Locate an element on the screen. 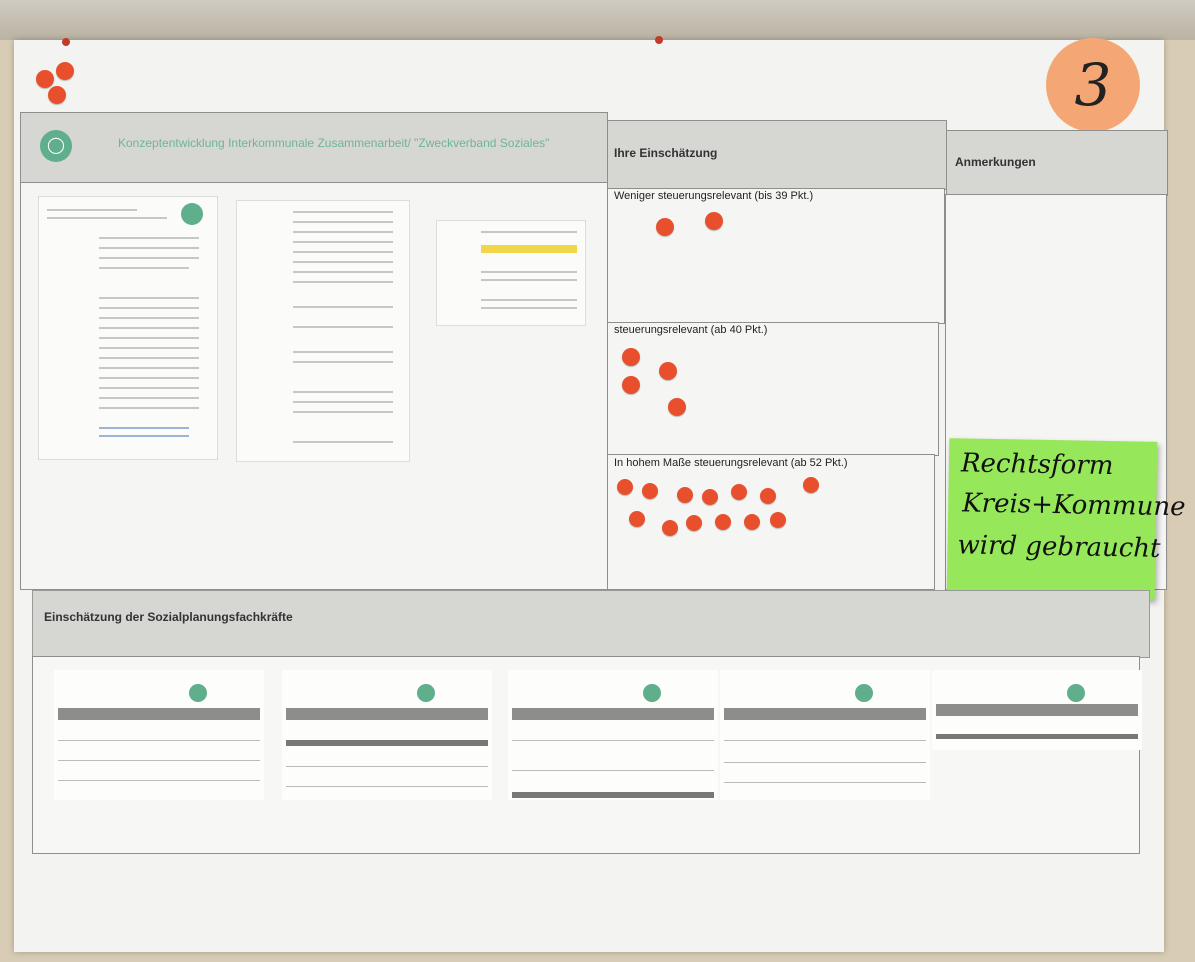 The image size is (1195, 962). sticky-note: Rechtsform Kreis+Kommune wird gebraucht is located at coordinates (1066, 519).